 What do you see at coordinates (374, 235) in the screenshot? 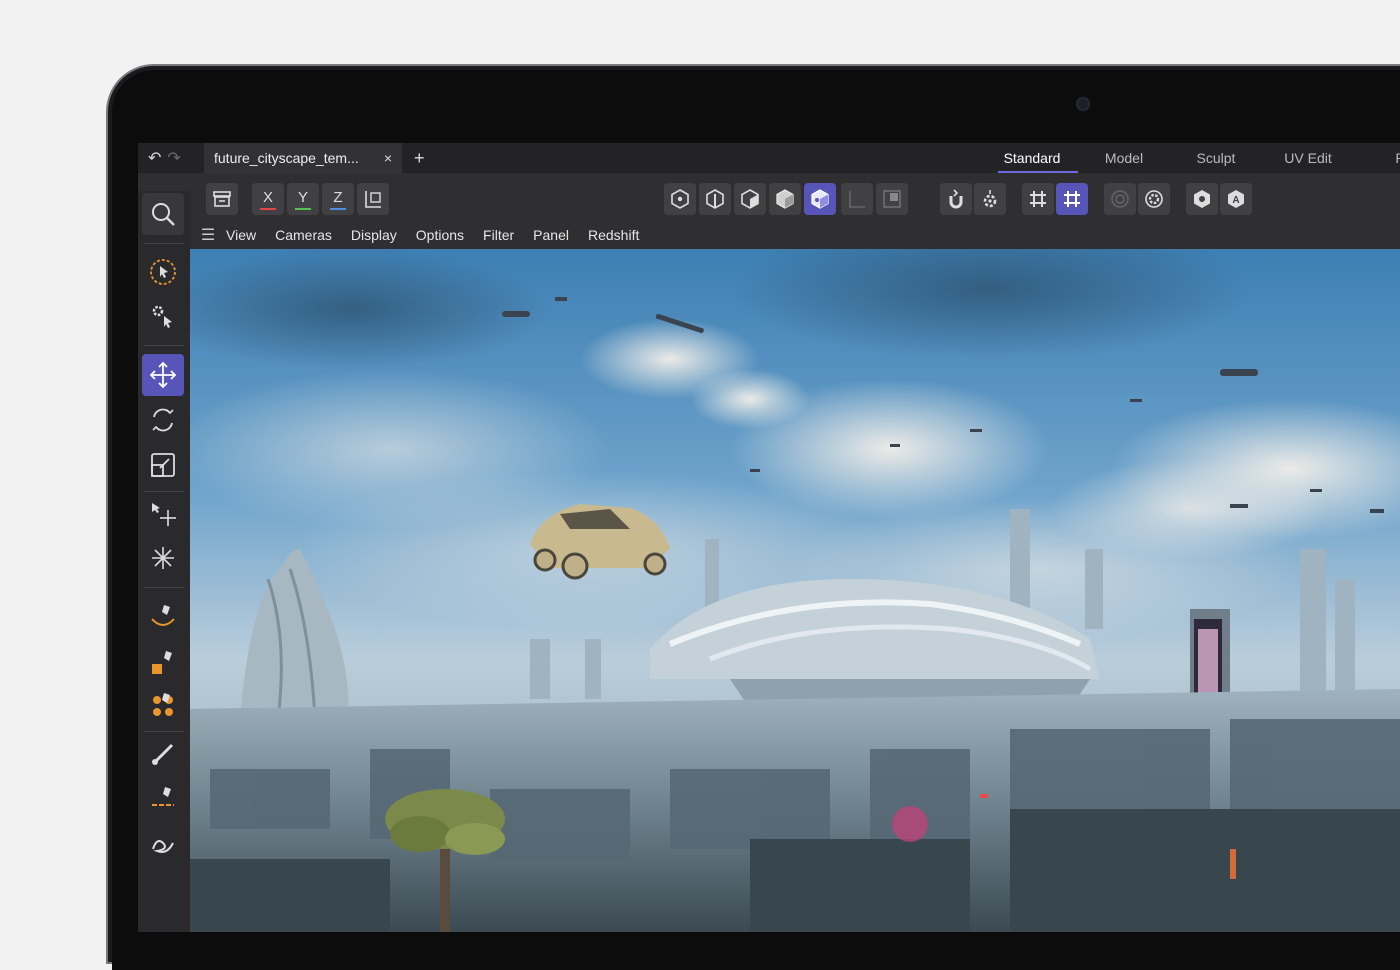
I see `menu-display: Display` at bounding box center [374, 235].